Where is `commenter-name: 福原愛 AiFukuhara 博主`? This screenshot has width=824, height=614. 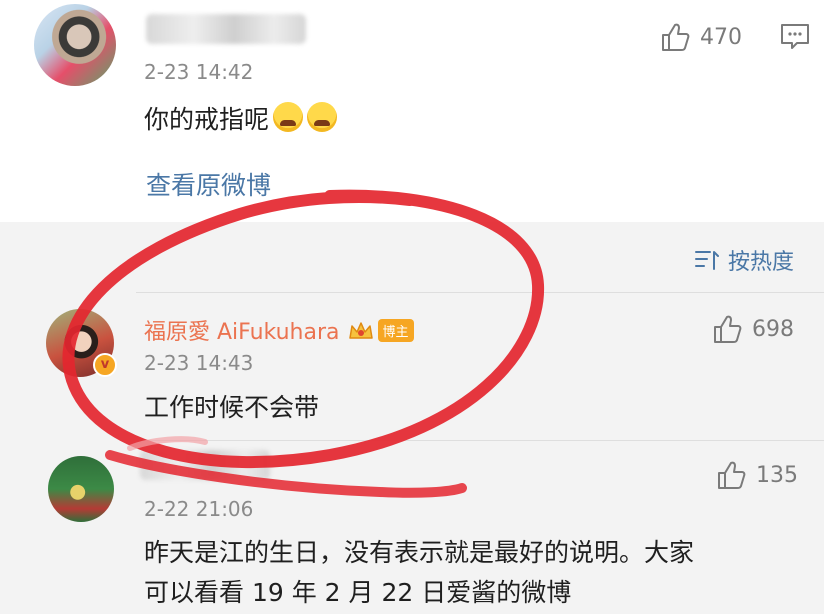
commenter-name: 福原愛 AiFukuhara 博主 is located at coordinates (279, 330).